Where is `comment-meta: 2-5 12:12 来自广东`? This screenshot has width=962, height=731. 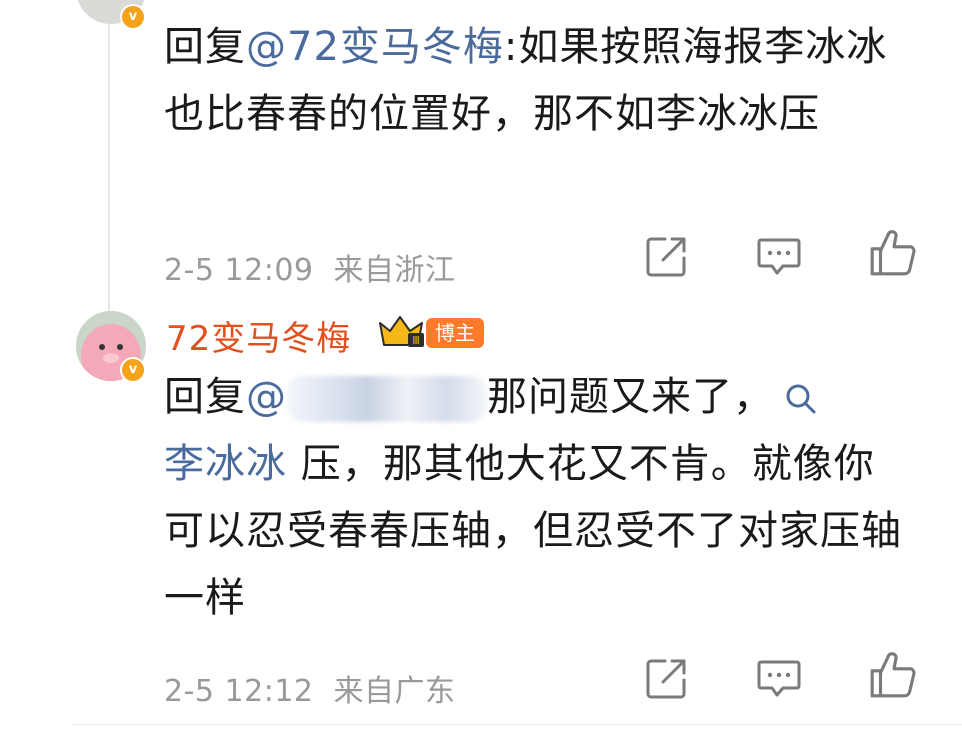
comment-meta: 2-5 12:12 来自广东 is located at coordinates (310, 688).